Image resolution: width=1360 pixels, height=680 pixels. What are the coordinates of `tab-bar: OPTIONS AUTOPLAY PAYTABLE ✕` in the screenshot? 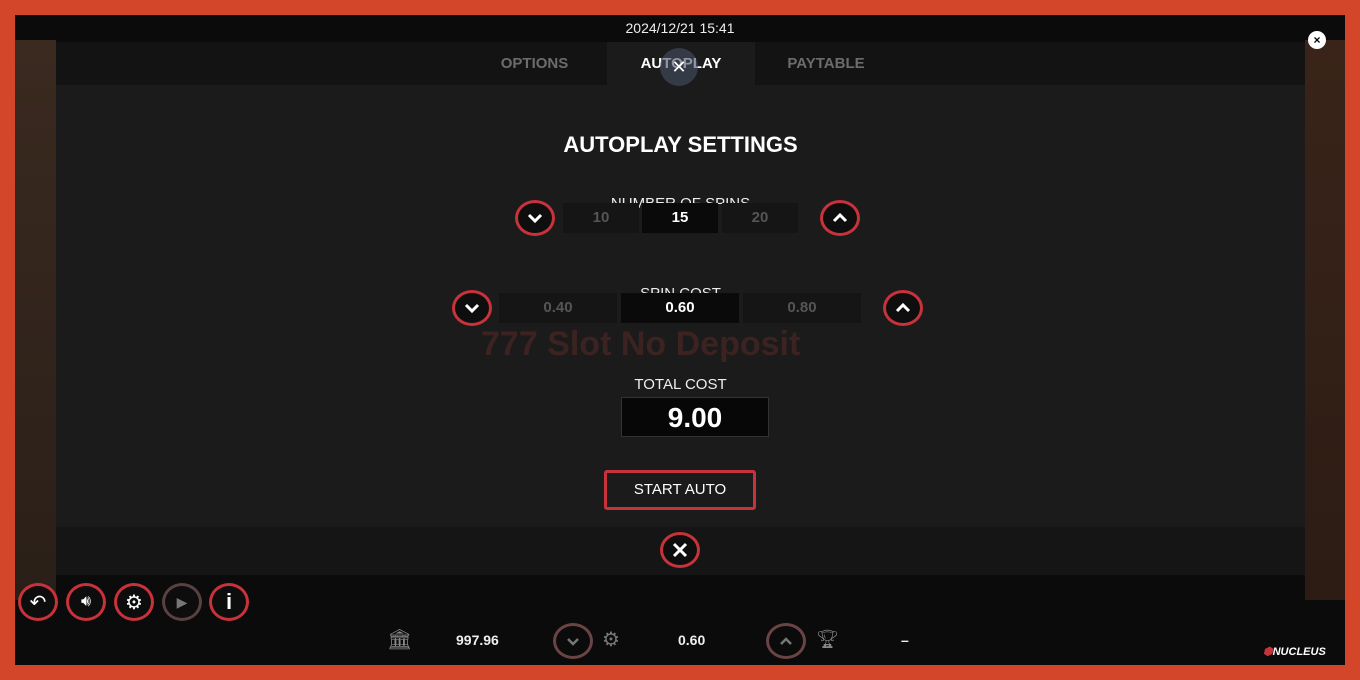 It's located at (680, 64).